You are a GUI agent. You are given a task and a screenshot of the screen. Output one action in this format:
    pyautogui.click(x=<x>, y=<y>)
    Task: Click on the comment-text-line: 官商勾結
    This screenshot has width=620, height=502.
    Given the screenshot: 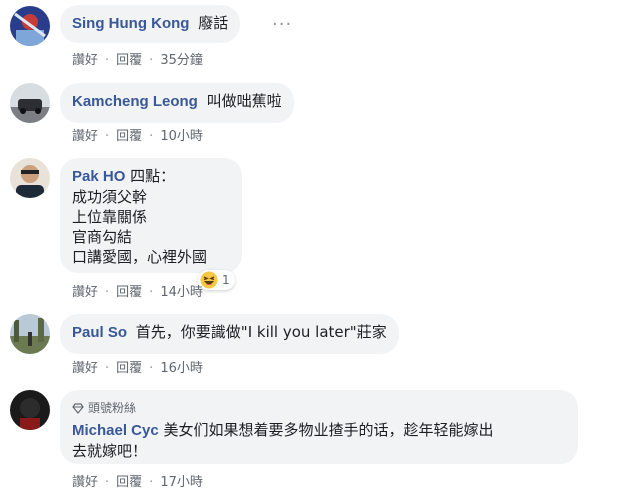 What is the action you would take?
    pyautogui.click(x=102, y=237)
    